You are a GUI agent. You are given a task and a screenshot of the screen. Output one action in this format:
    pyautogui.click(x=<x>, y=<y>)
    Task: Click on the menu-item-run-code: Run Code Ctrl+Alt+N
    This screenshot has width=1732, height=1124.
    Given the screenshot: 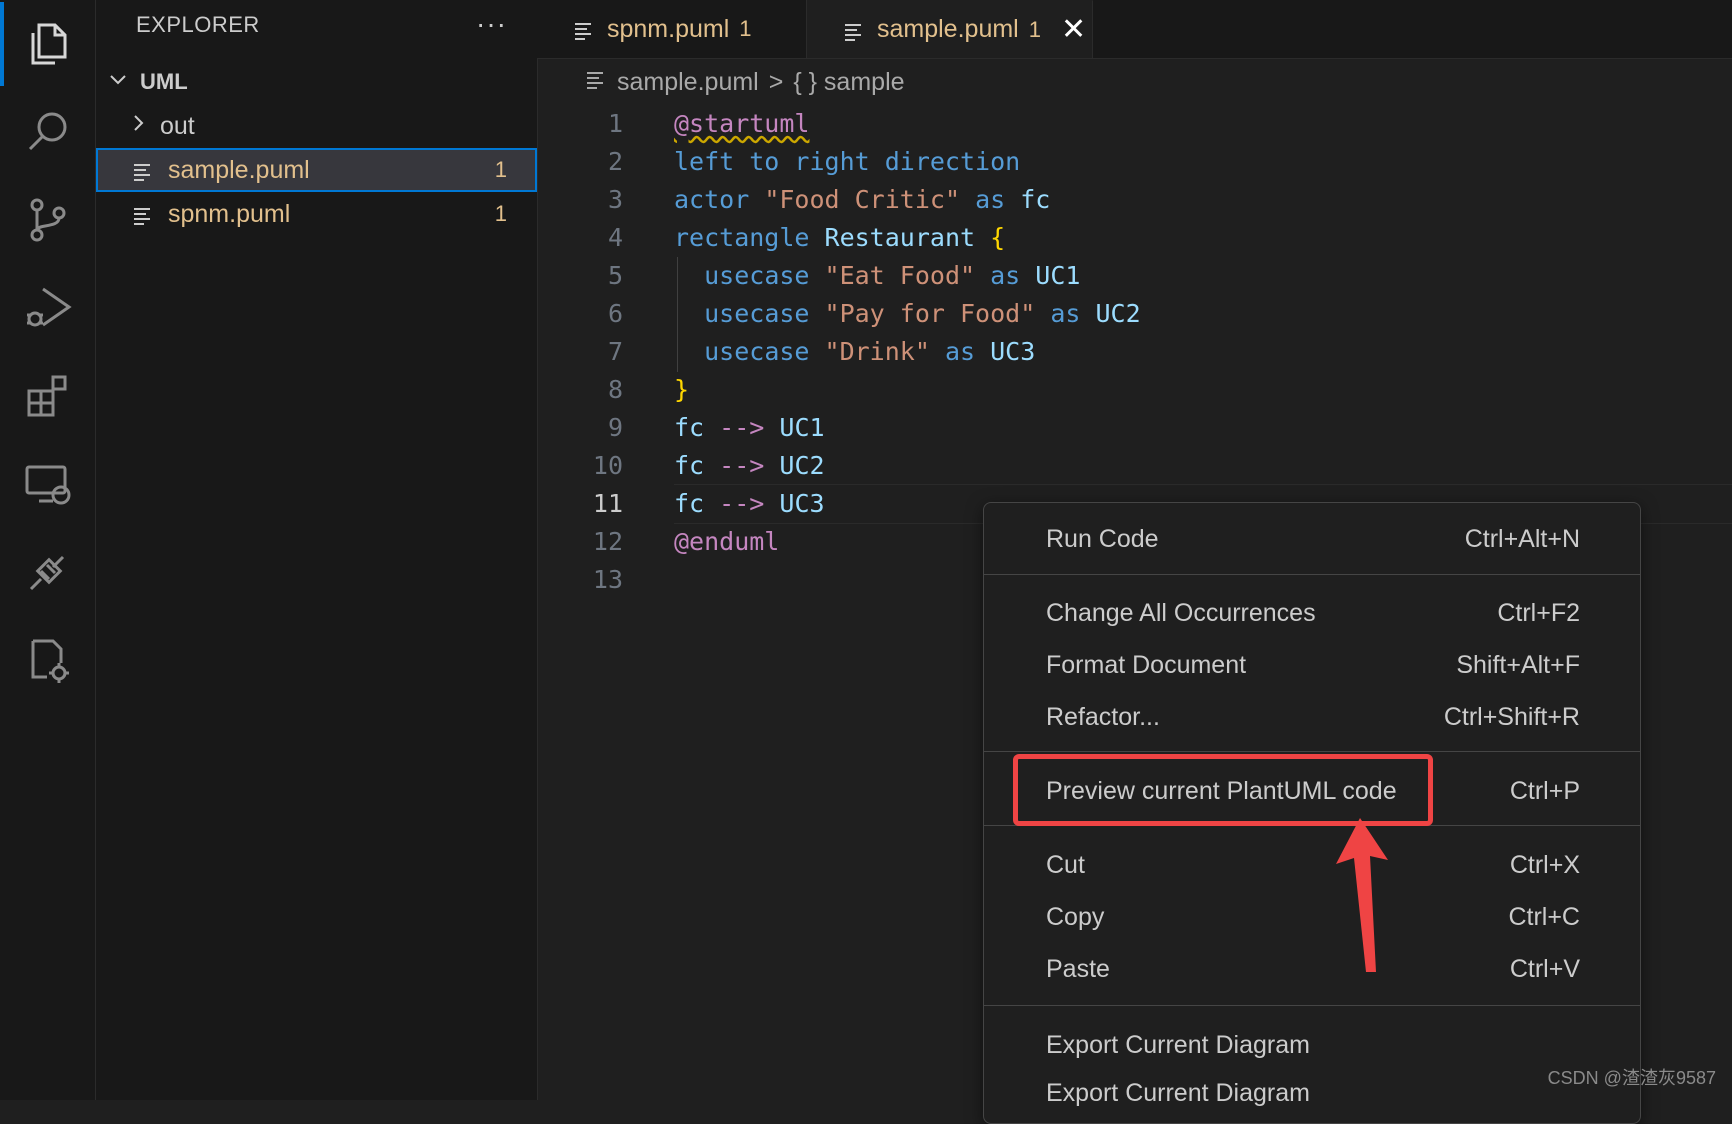 What is the action you would take?
    pyautogui.click(x=1312, y=539)
    